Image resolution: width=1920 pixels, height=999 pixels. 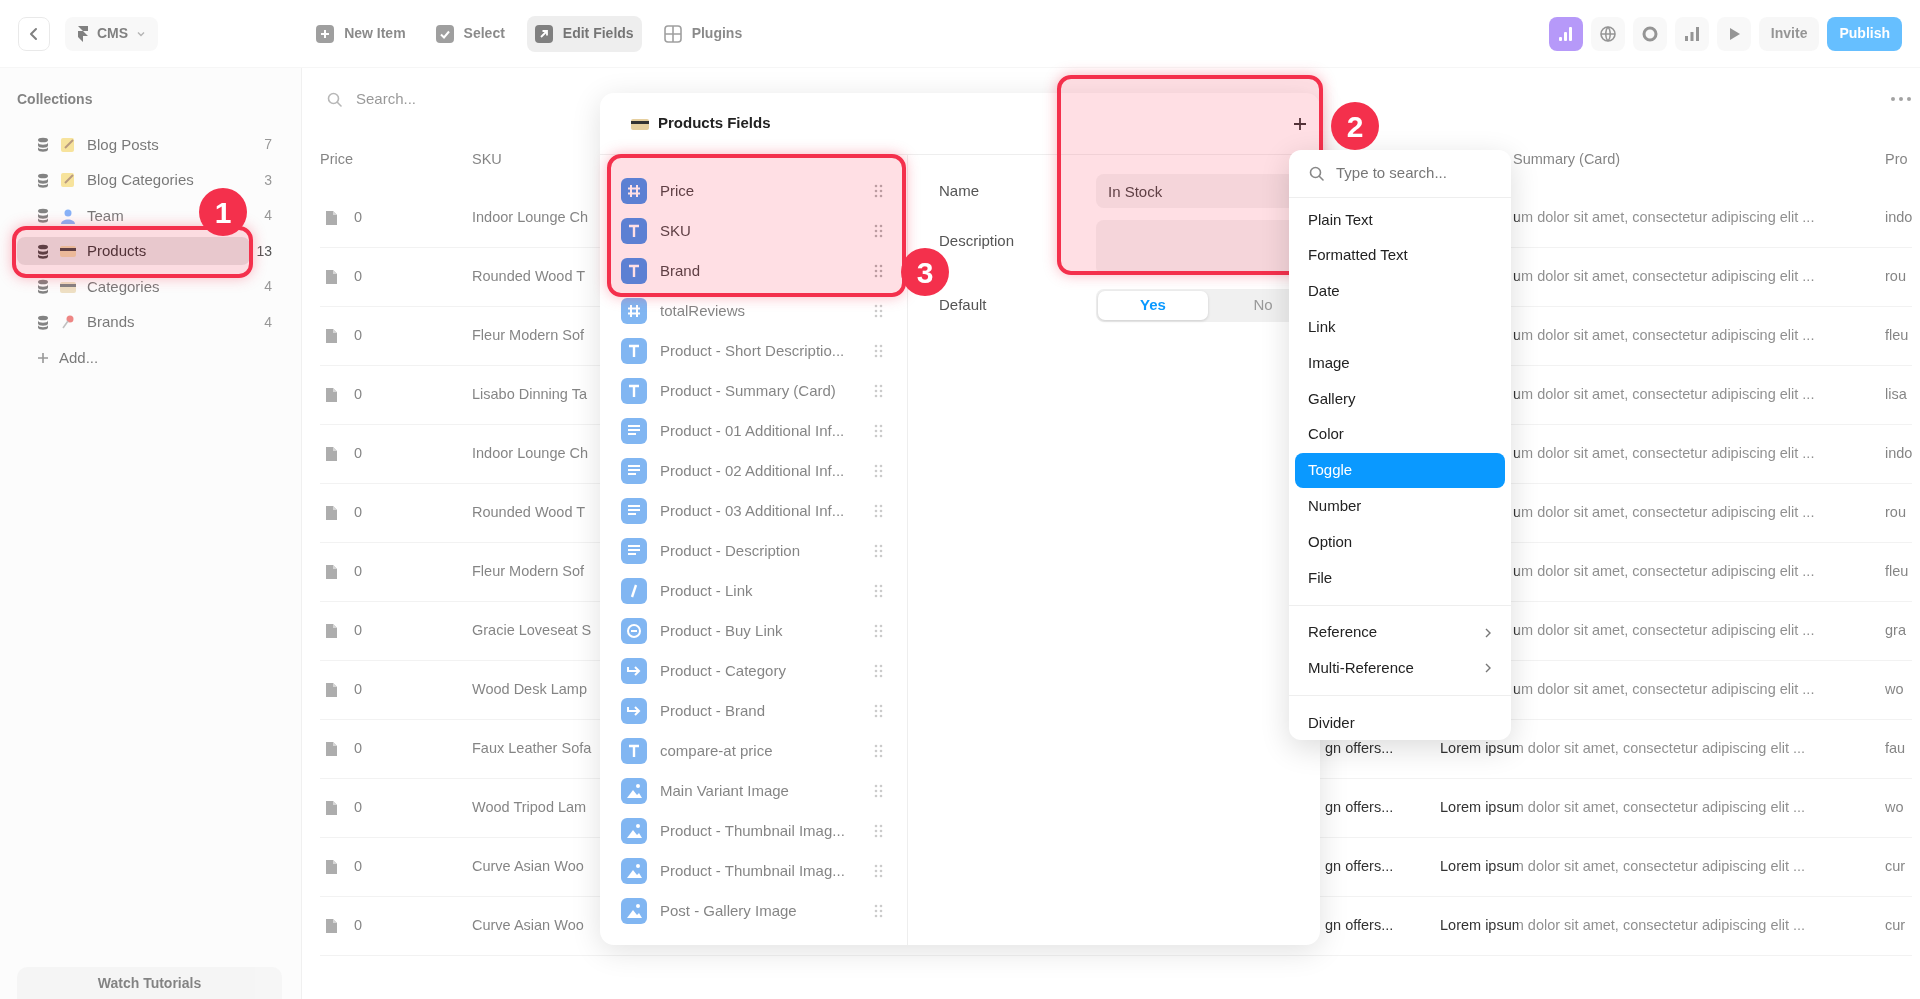 I want to click on field-label: Name, so click(x=959, y=190).